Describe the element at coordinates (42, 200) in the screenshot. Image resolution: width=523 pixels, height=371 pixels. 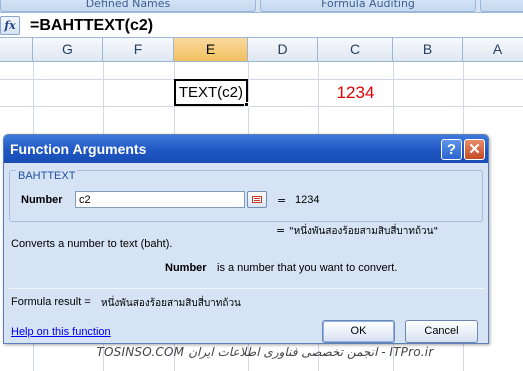
I see `argument-label: Number` at that location.